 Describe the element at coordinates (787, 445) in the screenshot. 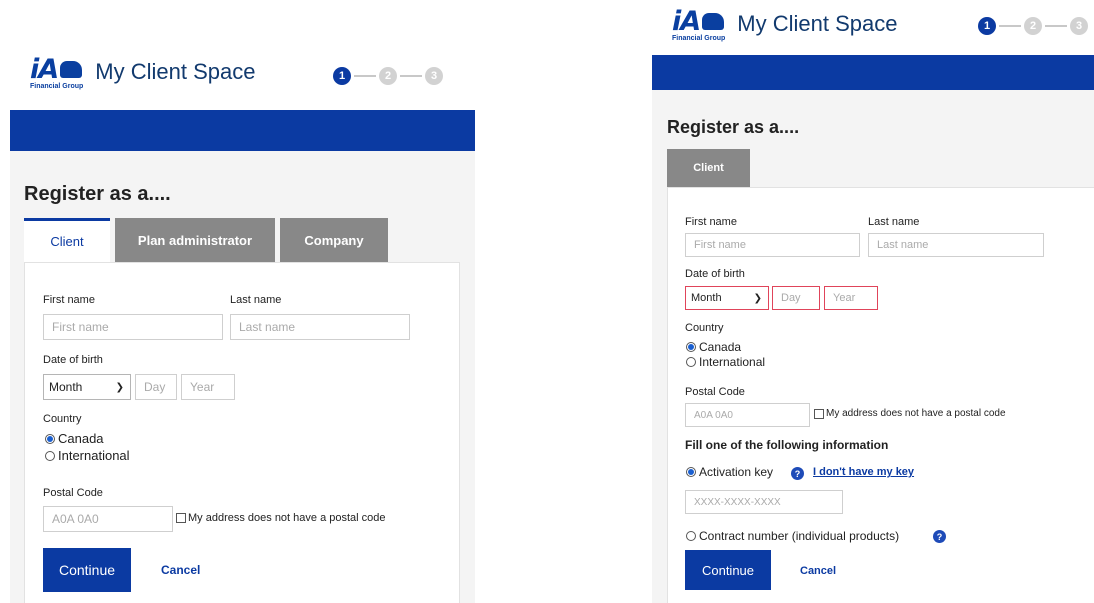

I see `fill-info-heading: Fill one of the following information` at that location.